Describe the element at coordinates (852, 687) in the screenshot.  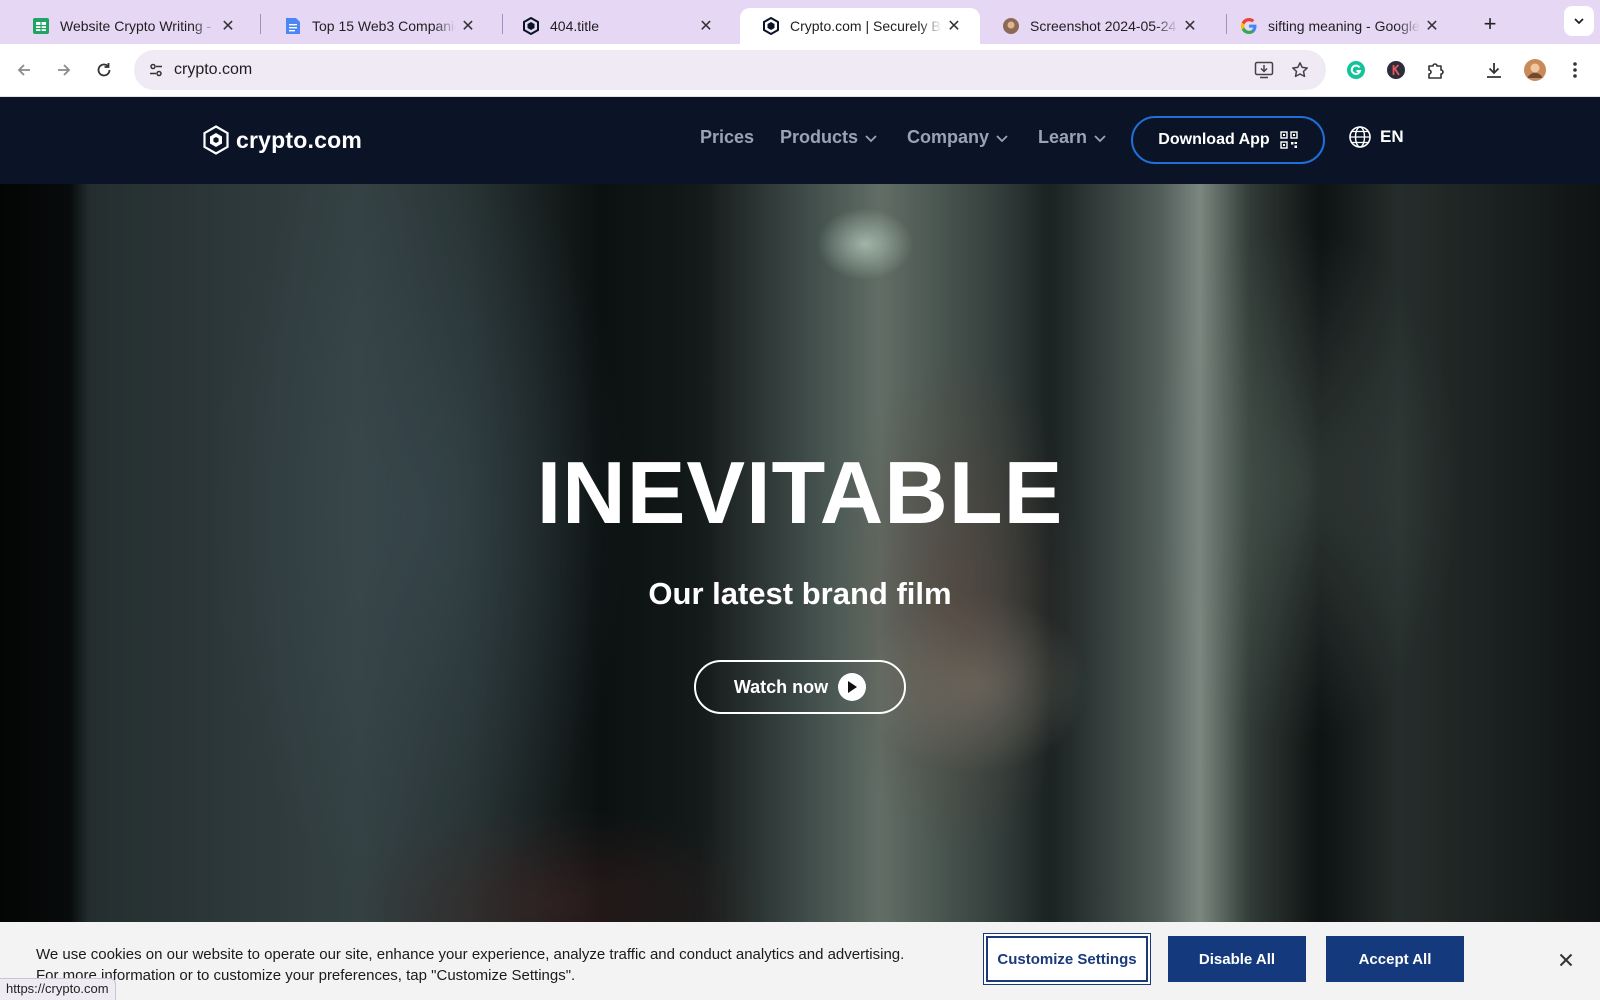
I see `play-icon` at that location.